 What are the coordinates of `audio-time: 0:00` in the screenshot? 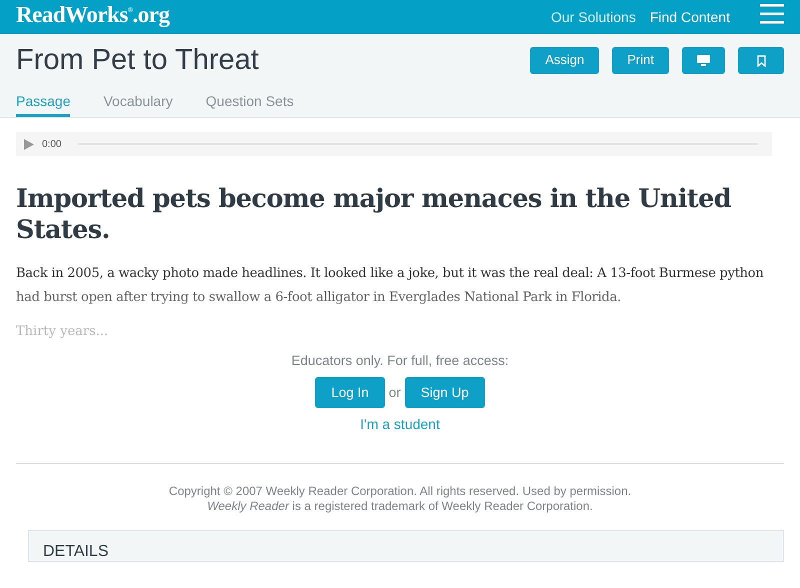 It's located at (52, 145).